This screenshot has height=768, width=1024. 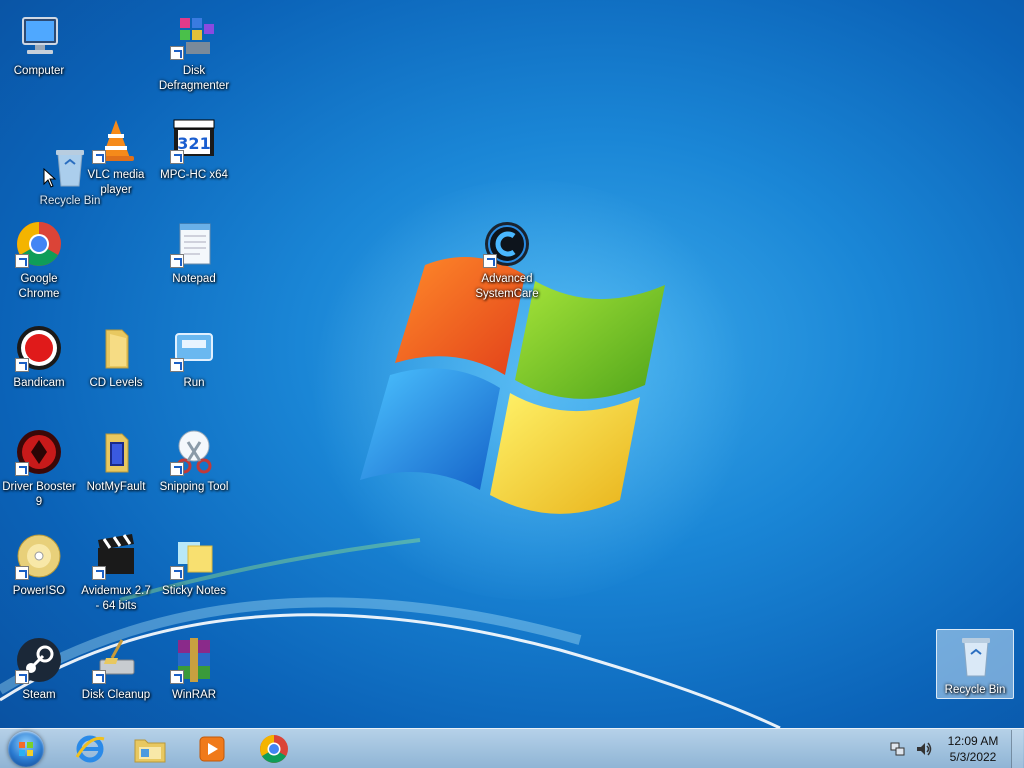 I want to click on desktop-icon-disk-cleanup: Disk Cleanup, so click(x=116, y=678).